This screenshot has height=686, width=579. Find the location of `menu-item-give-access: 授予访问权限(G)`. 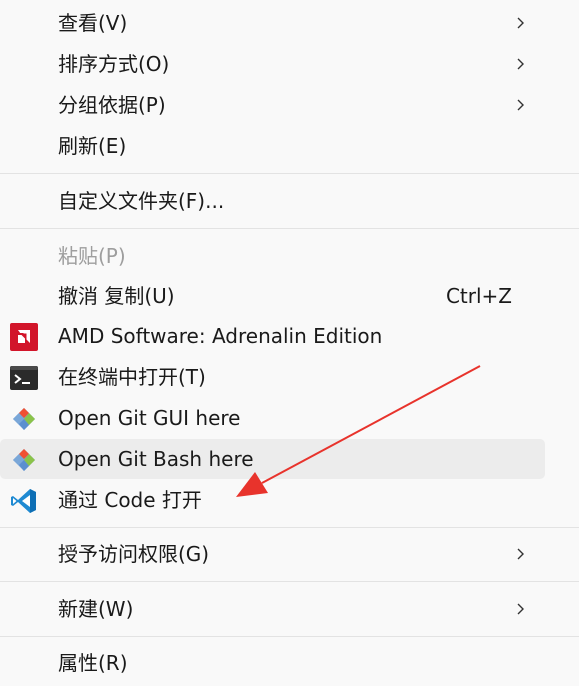

menu-item-give-access: 授予访问权限(G) is located at coordinates (272, 554).